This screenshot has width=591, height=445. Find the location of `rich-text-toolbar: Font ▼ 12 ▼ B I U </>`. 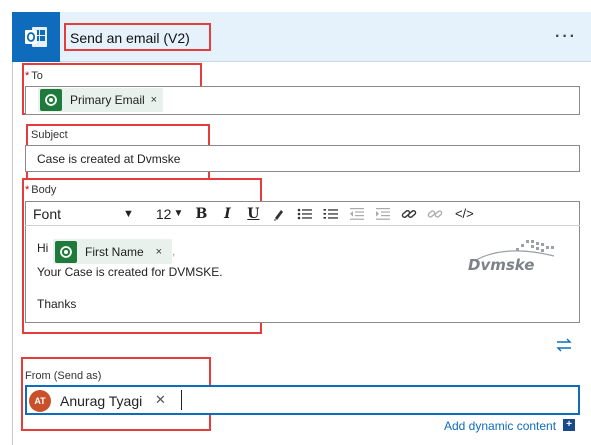

rich-text-toolbar: Font ▼ 12 ▼ B I U </> is located at coordinates (302, 214).